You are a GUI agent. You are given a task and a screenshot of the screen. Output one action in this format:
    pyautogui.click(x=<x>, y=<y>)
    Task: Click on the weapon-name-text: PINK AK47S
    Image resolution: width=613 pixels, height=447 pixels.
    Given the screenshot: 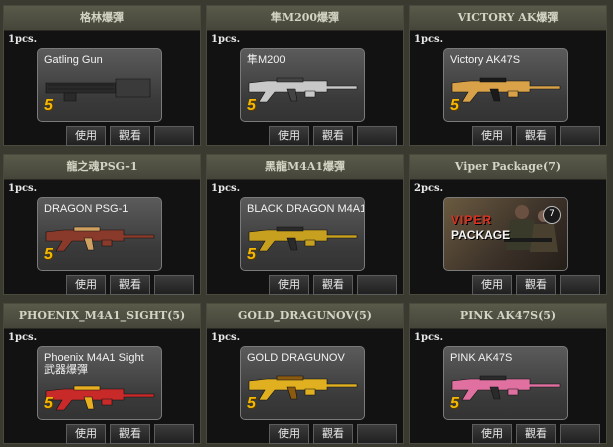 What is the action you would take?
    pyautogui.click(x=481, y=358)
    